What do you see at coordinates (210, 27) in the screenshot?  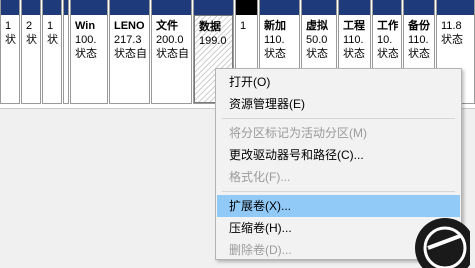 I see `partition-title: 数据` at bounding box center [210, 27].